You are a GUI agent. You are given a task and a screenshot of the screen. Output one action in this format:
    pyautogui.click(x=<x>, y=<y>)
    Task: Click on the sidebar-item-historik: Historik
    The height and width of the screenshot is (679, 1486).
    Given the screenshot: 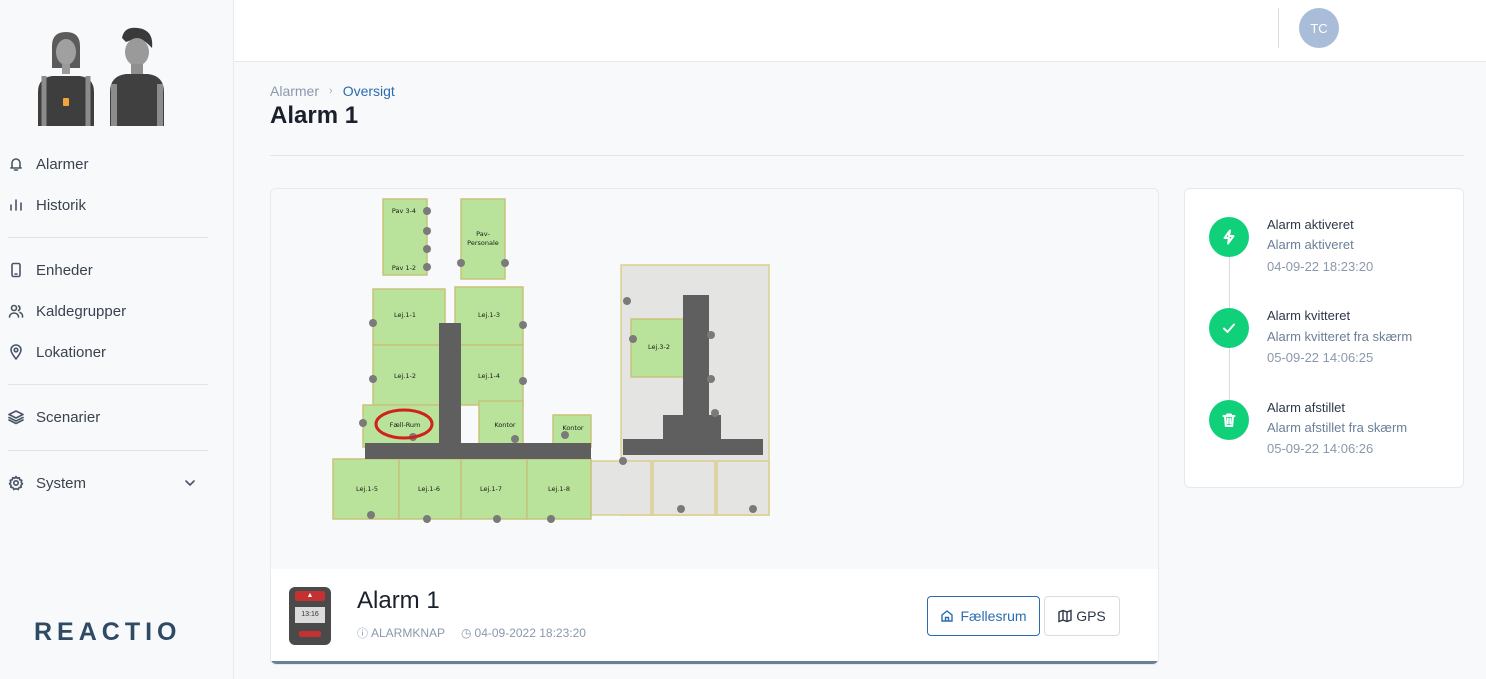 What is the action you would take?
    pyautogui.click(x=47, y=205)
    